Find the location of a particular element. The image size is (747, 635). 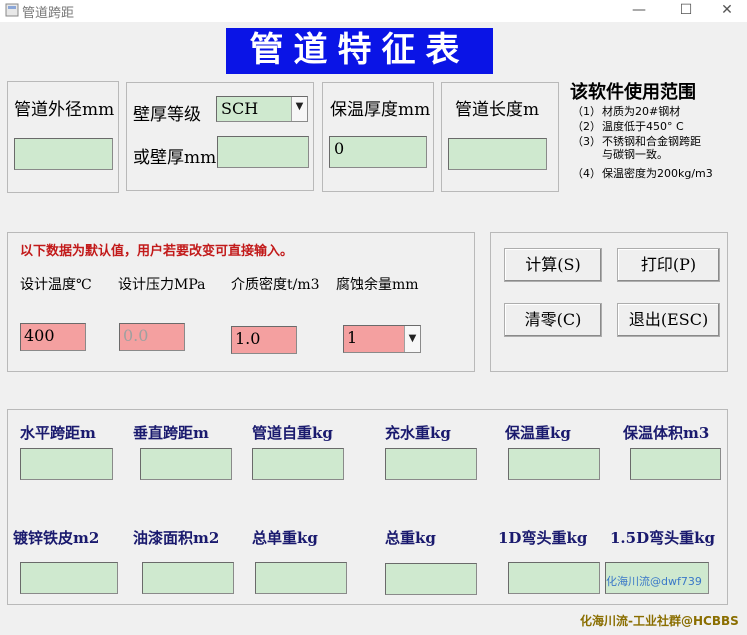

print-button: 打印(P) is located at coordinates (668, 265).